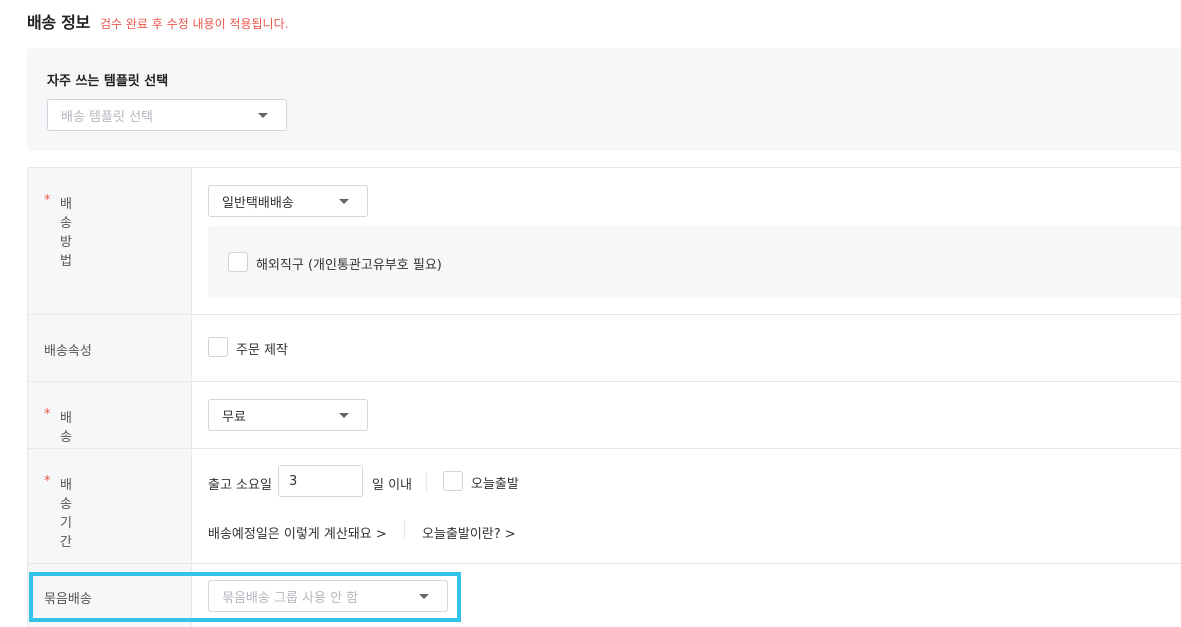 This screenshot has width=1181, height=627. Describe the element at coordinates (288, 415) in the screenshot. I see `shipping-fee-select: 무료` at that location.